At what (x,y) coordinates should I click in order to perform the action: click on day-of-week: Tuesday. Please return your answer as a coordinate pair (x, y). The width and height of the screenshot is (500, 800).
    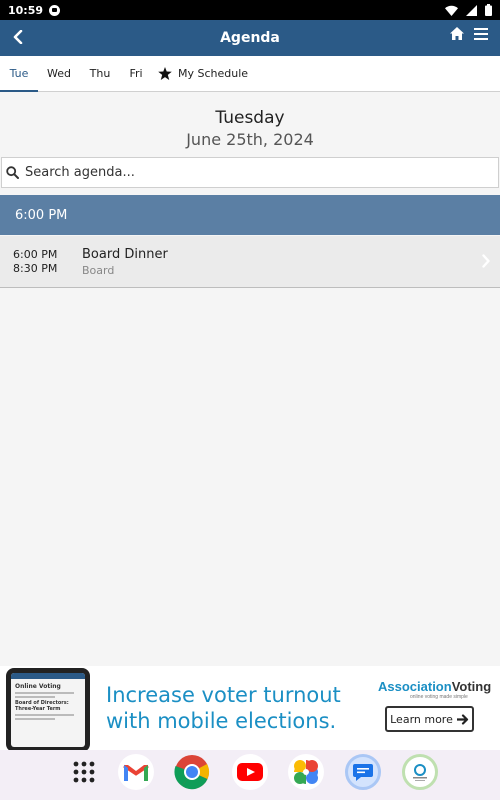
    Looking at the image, I should click on (250, 118).